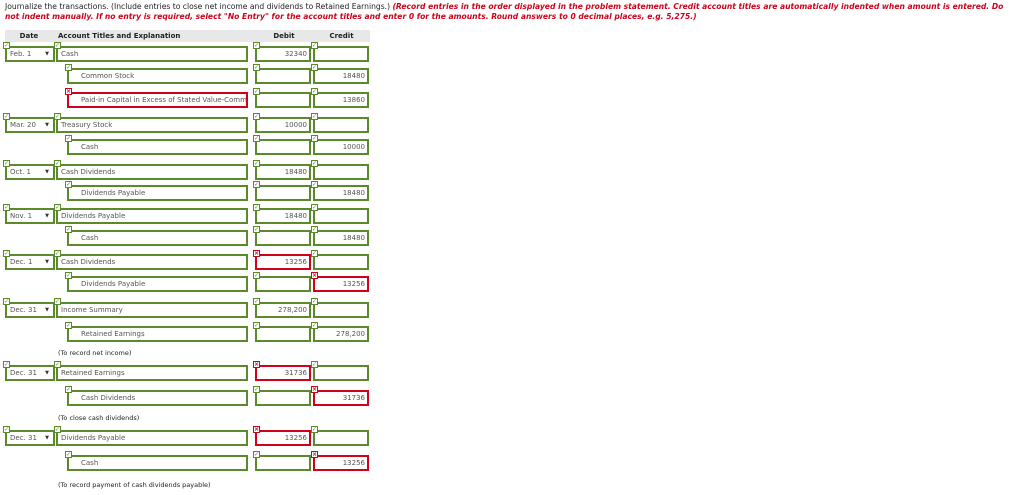 Image resolution: width=1024 pixels, height=495 pixels. I want to click on header-account: Account Titles and Explanation, so click(154, 36).